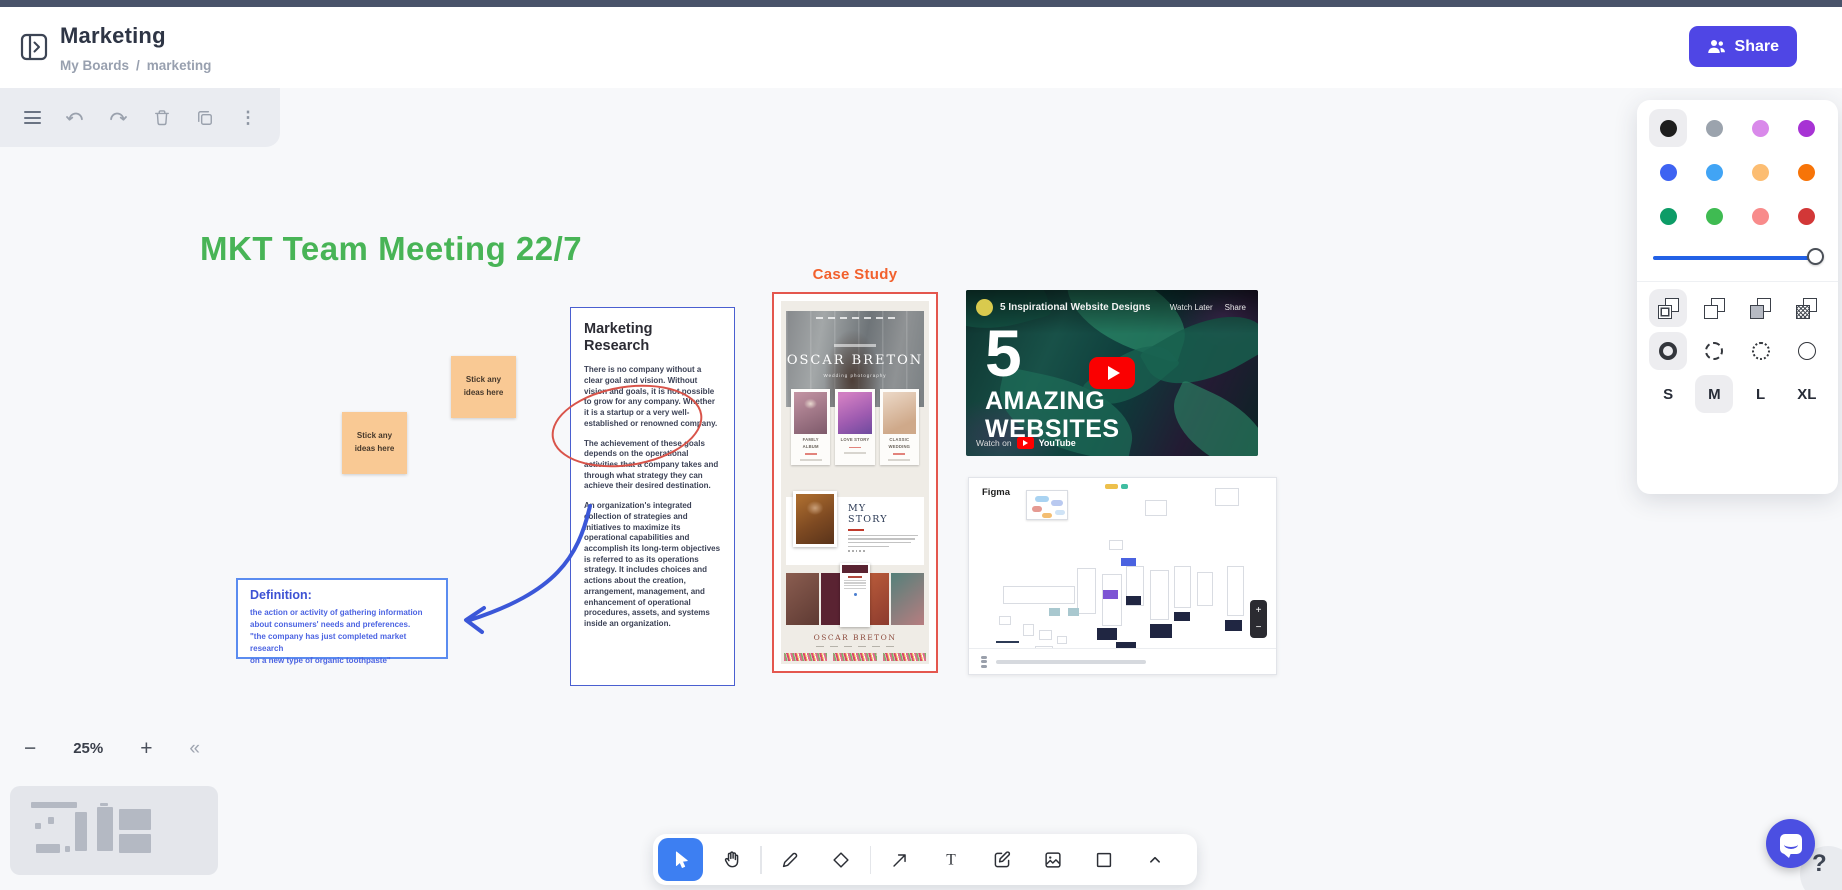 This screenshot has height=890, width=1842. Describe the element at coordinates (162, 118) in the screenshot. I see `delete-button` at that location.